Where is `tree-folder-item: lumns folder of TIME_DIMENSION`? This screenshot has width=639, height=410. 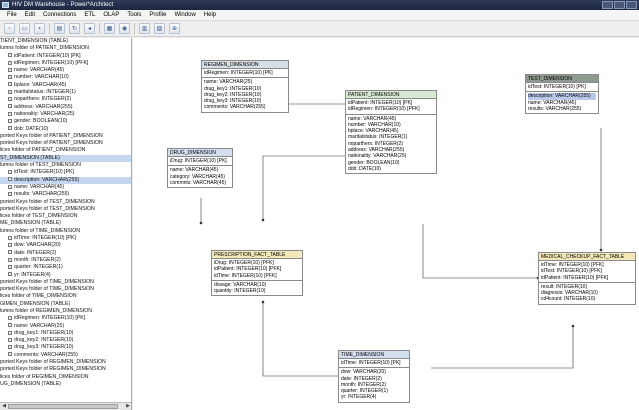
tree-folder-item: lumns folder of TIME_DIMENSION is located at coordinates (65, 231).